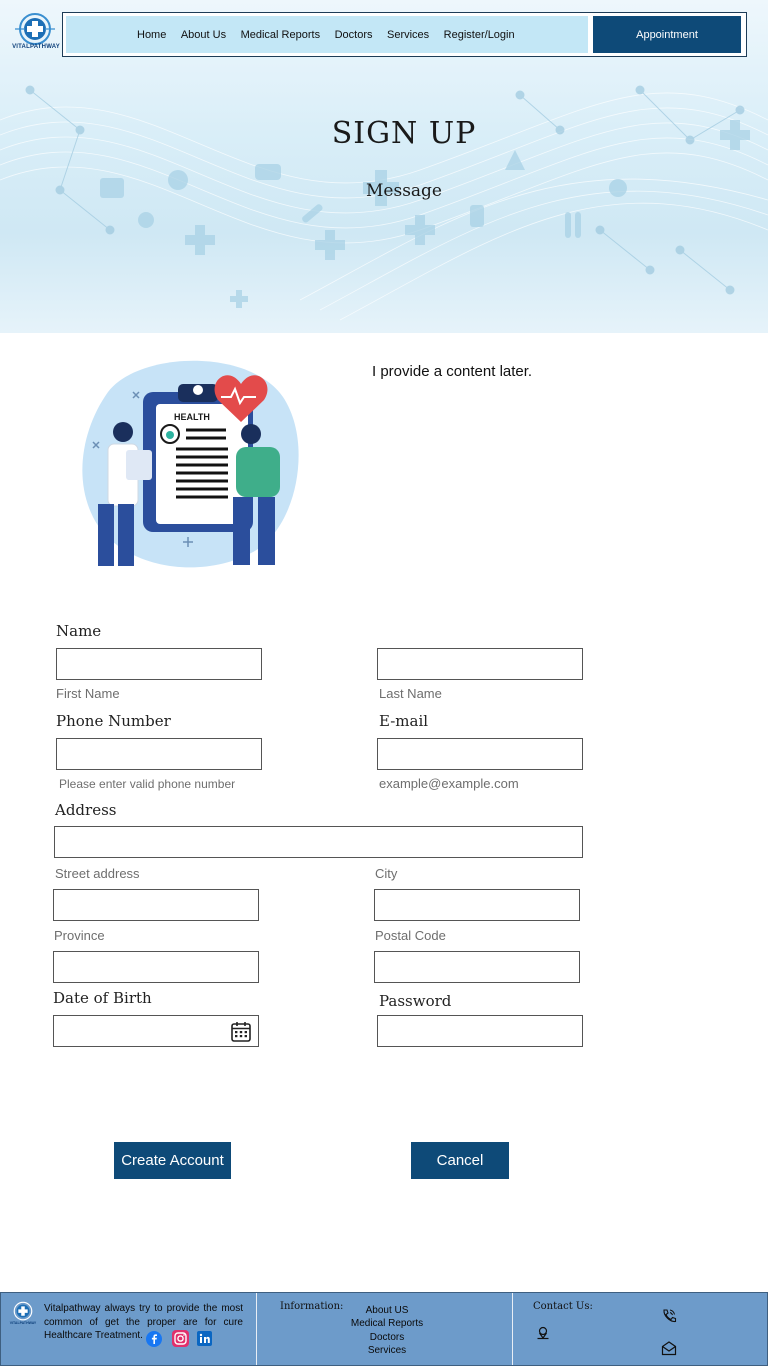  What do you see at coordinates (449, 783) in the screenshot?
I see `email-hint: example@example.com` at bounding box center [449, 783].